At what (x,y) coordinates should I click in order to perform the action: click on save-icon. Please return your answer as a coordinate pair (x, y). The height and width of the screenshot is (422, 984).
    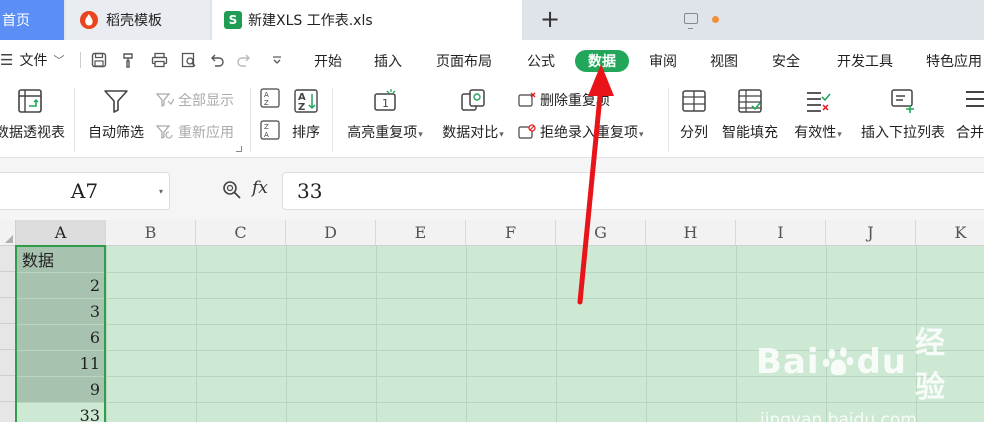
    Looking at the image, I should click on (99, 60).